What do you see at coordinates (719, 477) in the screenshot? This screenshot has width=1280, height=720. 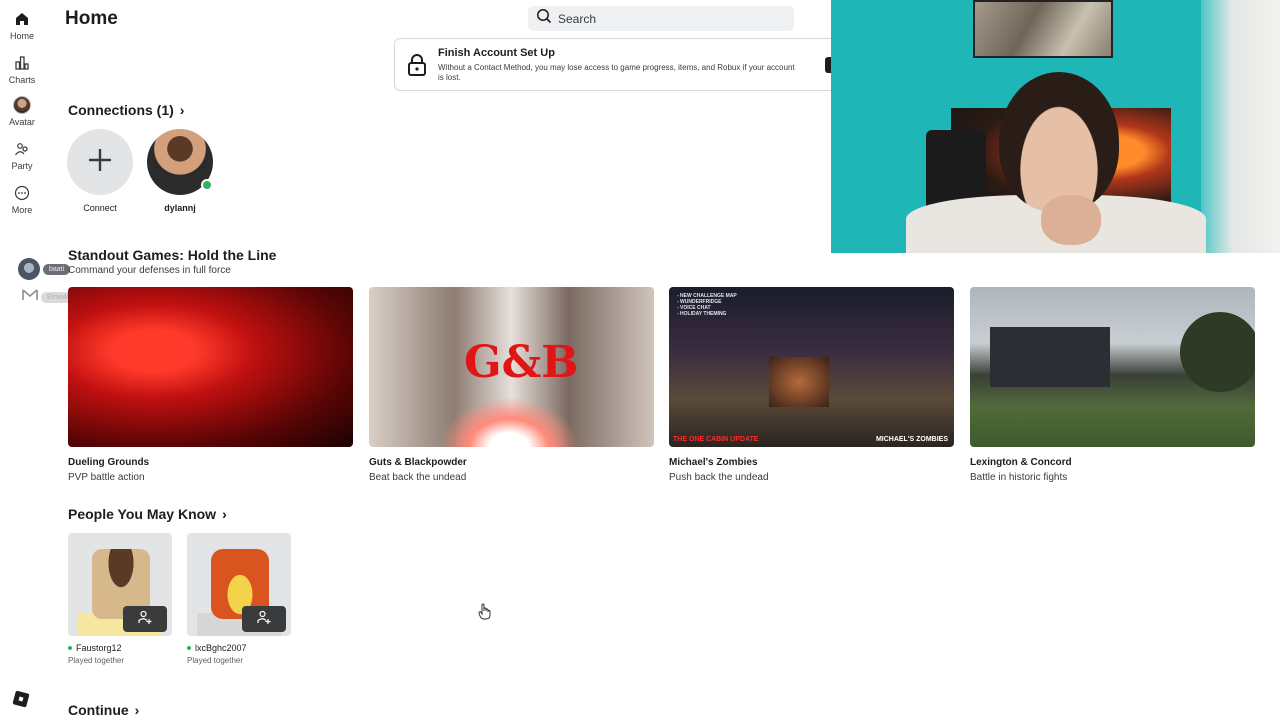 I see `game-description: Push back the undead` at bounding box center [719, 477].